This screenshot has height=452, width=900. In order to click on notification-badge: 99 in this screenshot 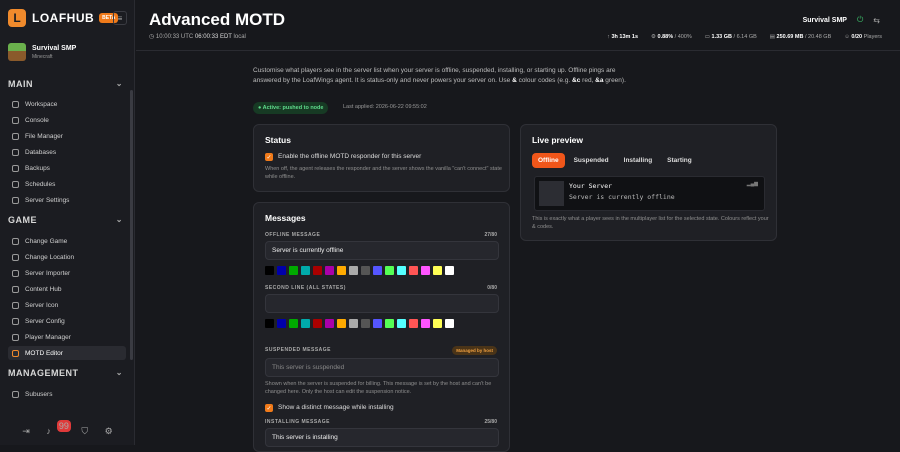, I will do `click(63, 426)`.